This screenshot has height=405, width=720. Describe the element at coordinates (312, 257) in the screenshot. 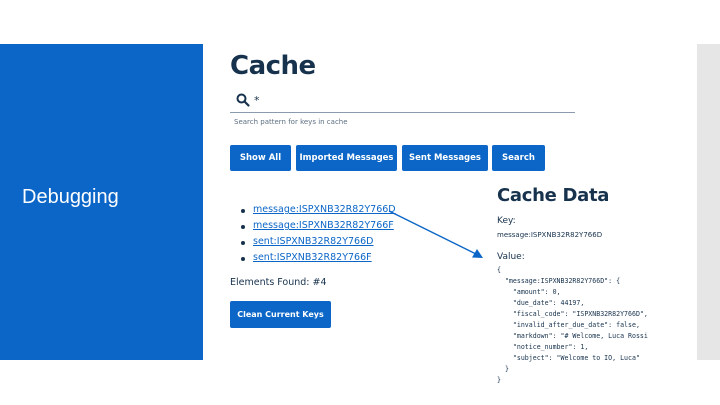

I see `cache-key-link: sent:ISPXNB32R82Y766F` at that location.